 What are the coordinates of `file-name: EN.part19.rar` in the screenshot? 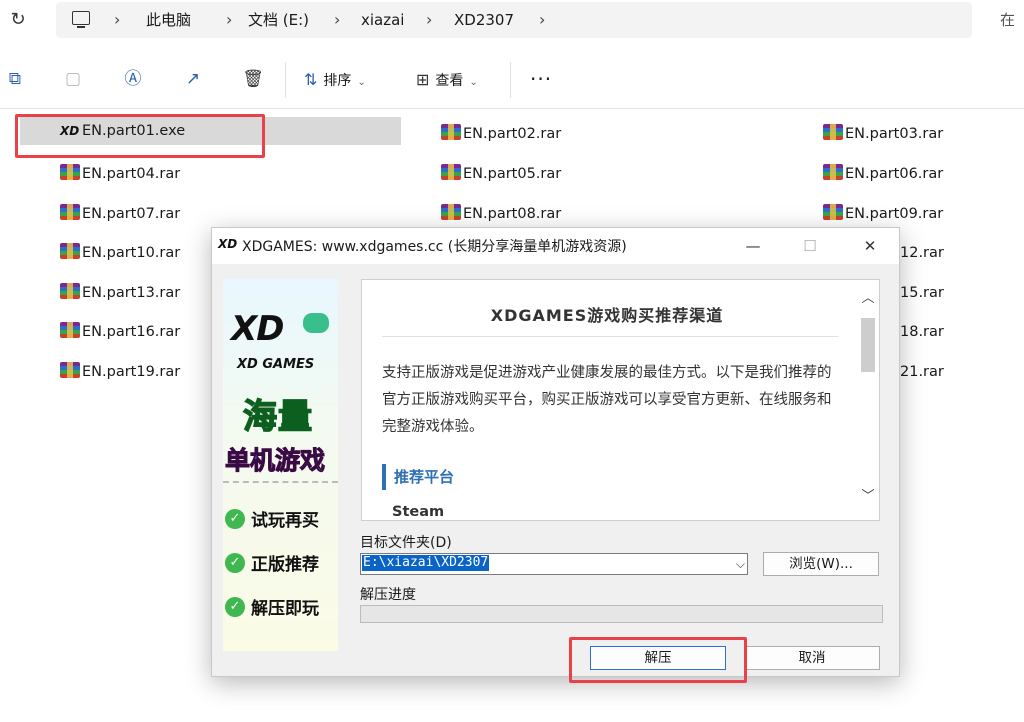 It's located at (131, 372).